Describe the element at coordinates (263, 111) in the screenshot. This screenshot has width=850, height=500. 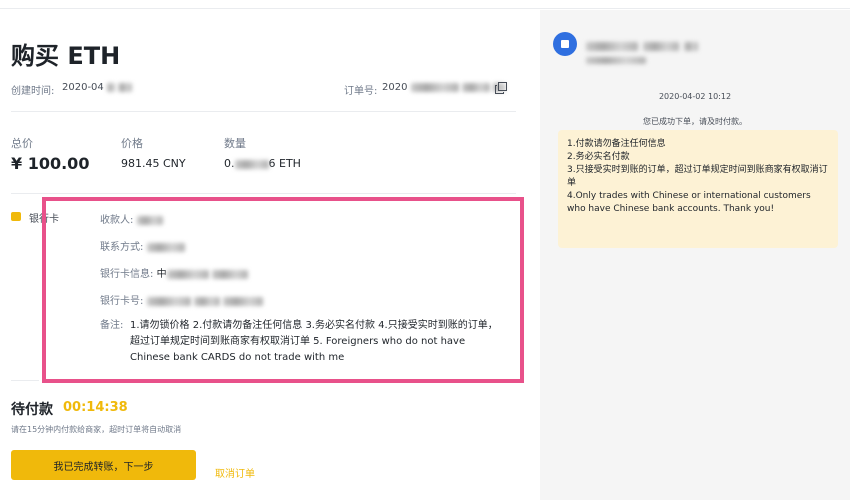
I see `header-divider` at that location.